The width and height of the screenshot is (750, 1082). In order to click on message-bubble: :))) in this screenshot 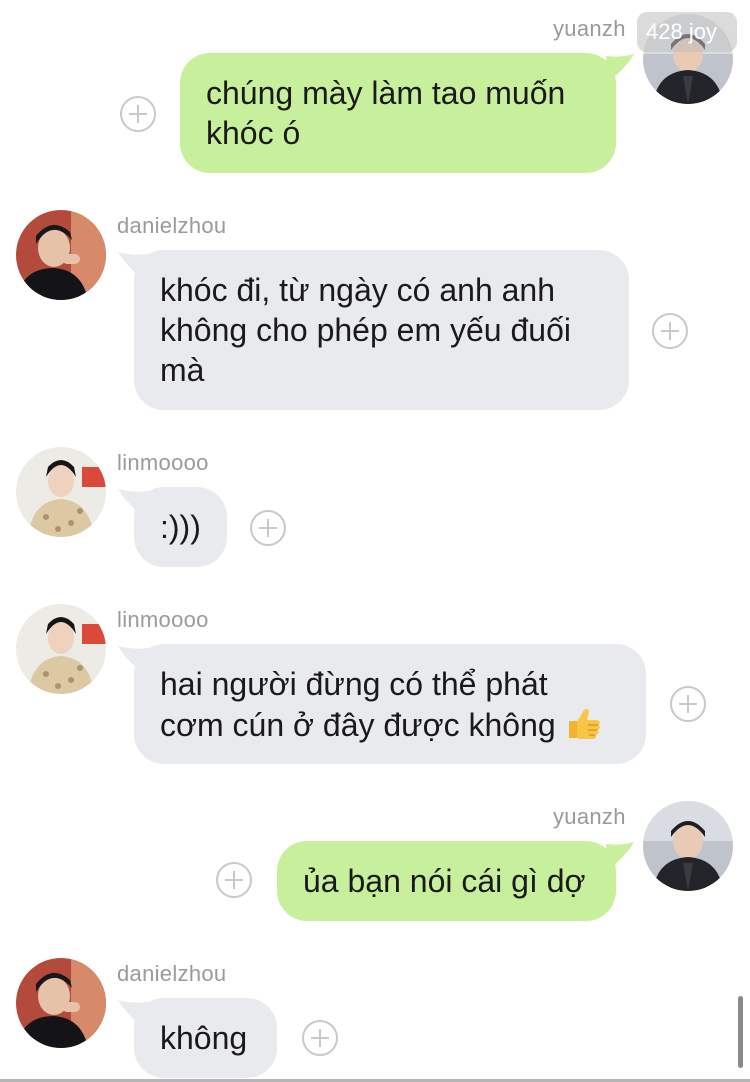, I will do `click(180, 527)`.